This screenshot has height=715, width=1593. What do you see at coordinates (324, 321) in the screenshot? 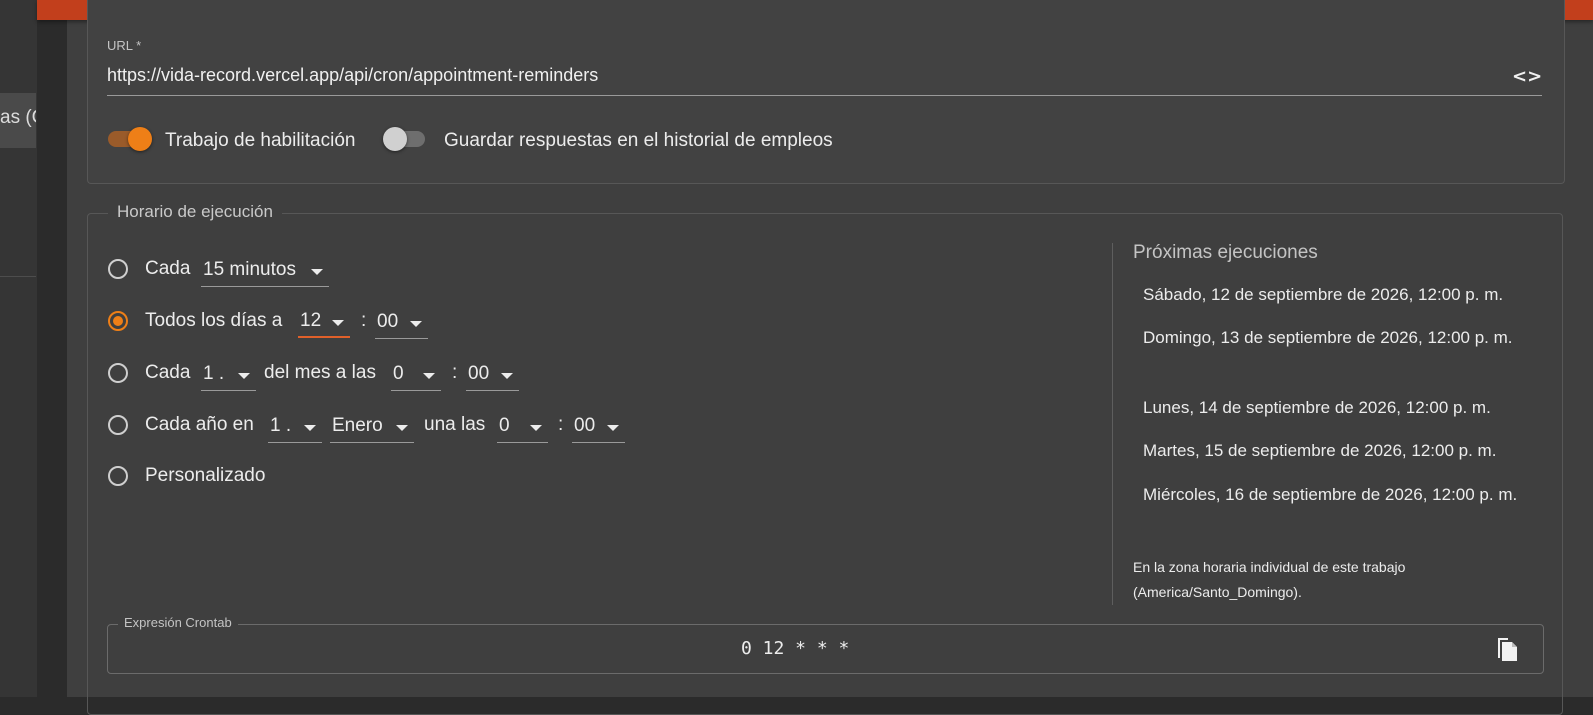
I see `daily-hour-select: 12` at bounding box center [324, 321].